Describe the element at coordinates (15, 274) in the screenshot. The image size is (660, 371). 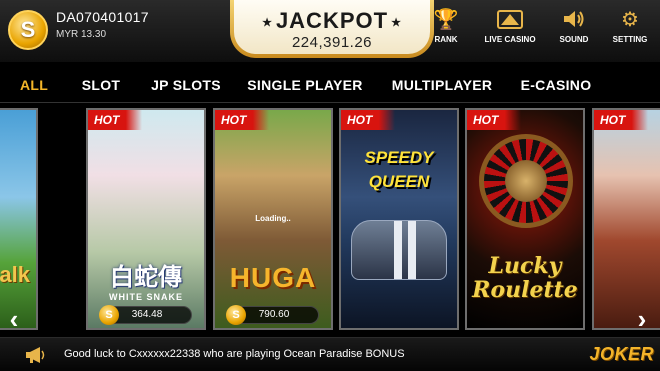
I see `game-title: alk` at that location.